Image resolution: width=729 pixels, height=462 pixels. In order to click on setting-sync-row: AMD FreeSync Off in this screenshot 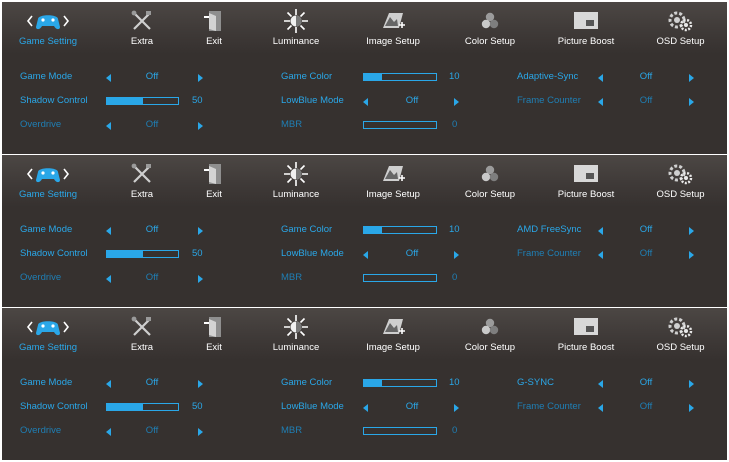, I will do `click(364, 231)`.